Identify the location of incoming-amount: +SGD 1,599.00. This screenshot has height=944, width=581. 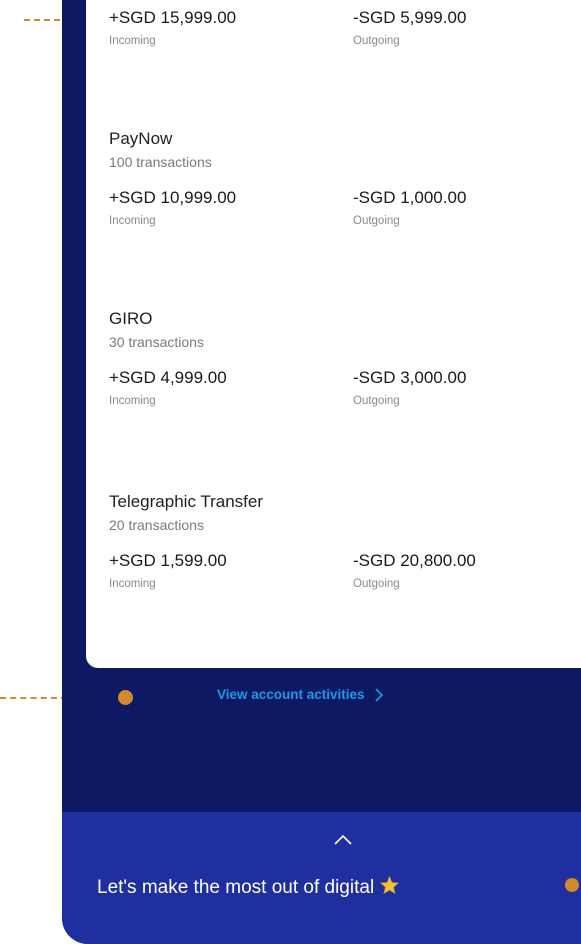
(168, 560).